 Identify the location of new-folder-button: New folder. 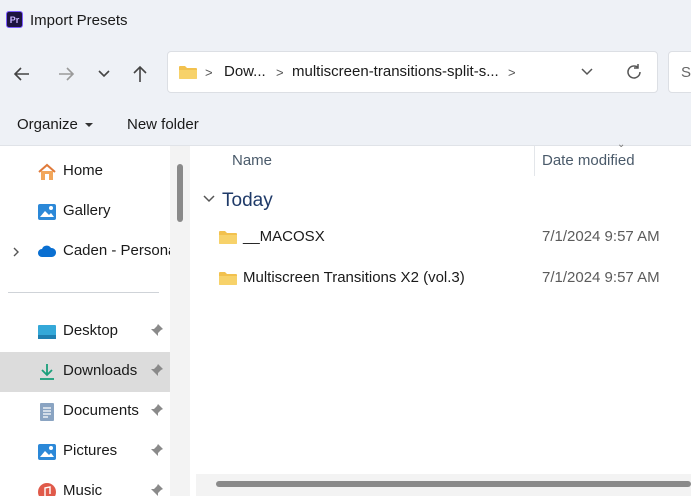
(163, 124).